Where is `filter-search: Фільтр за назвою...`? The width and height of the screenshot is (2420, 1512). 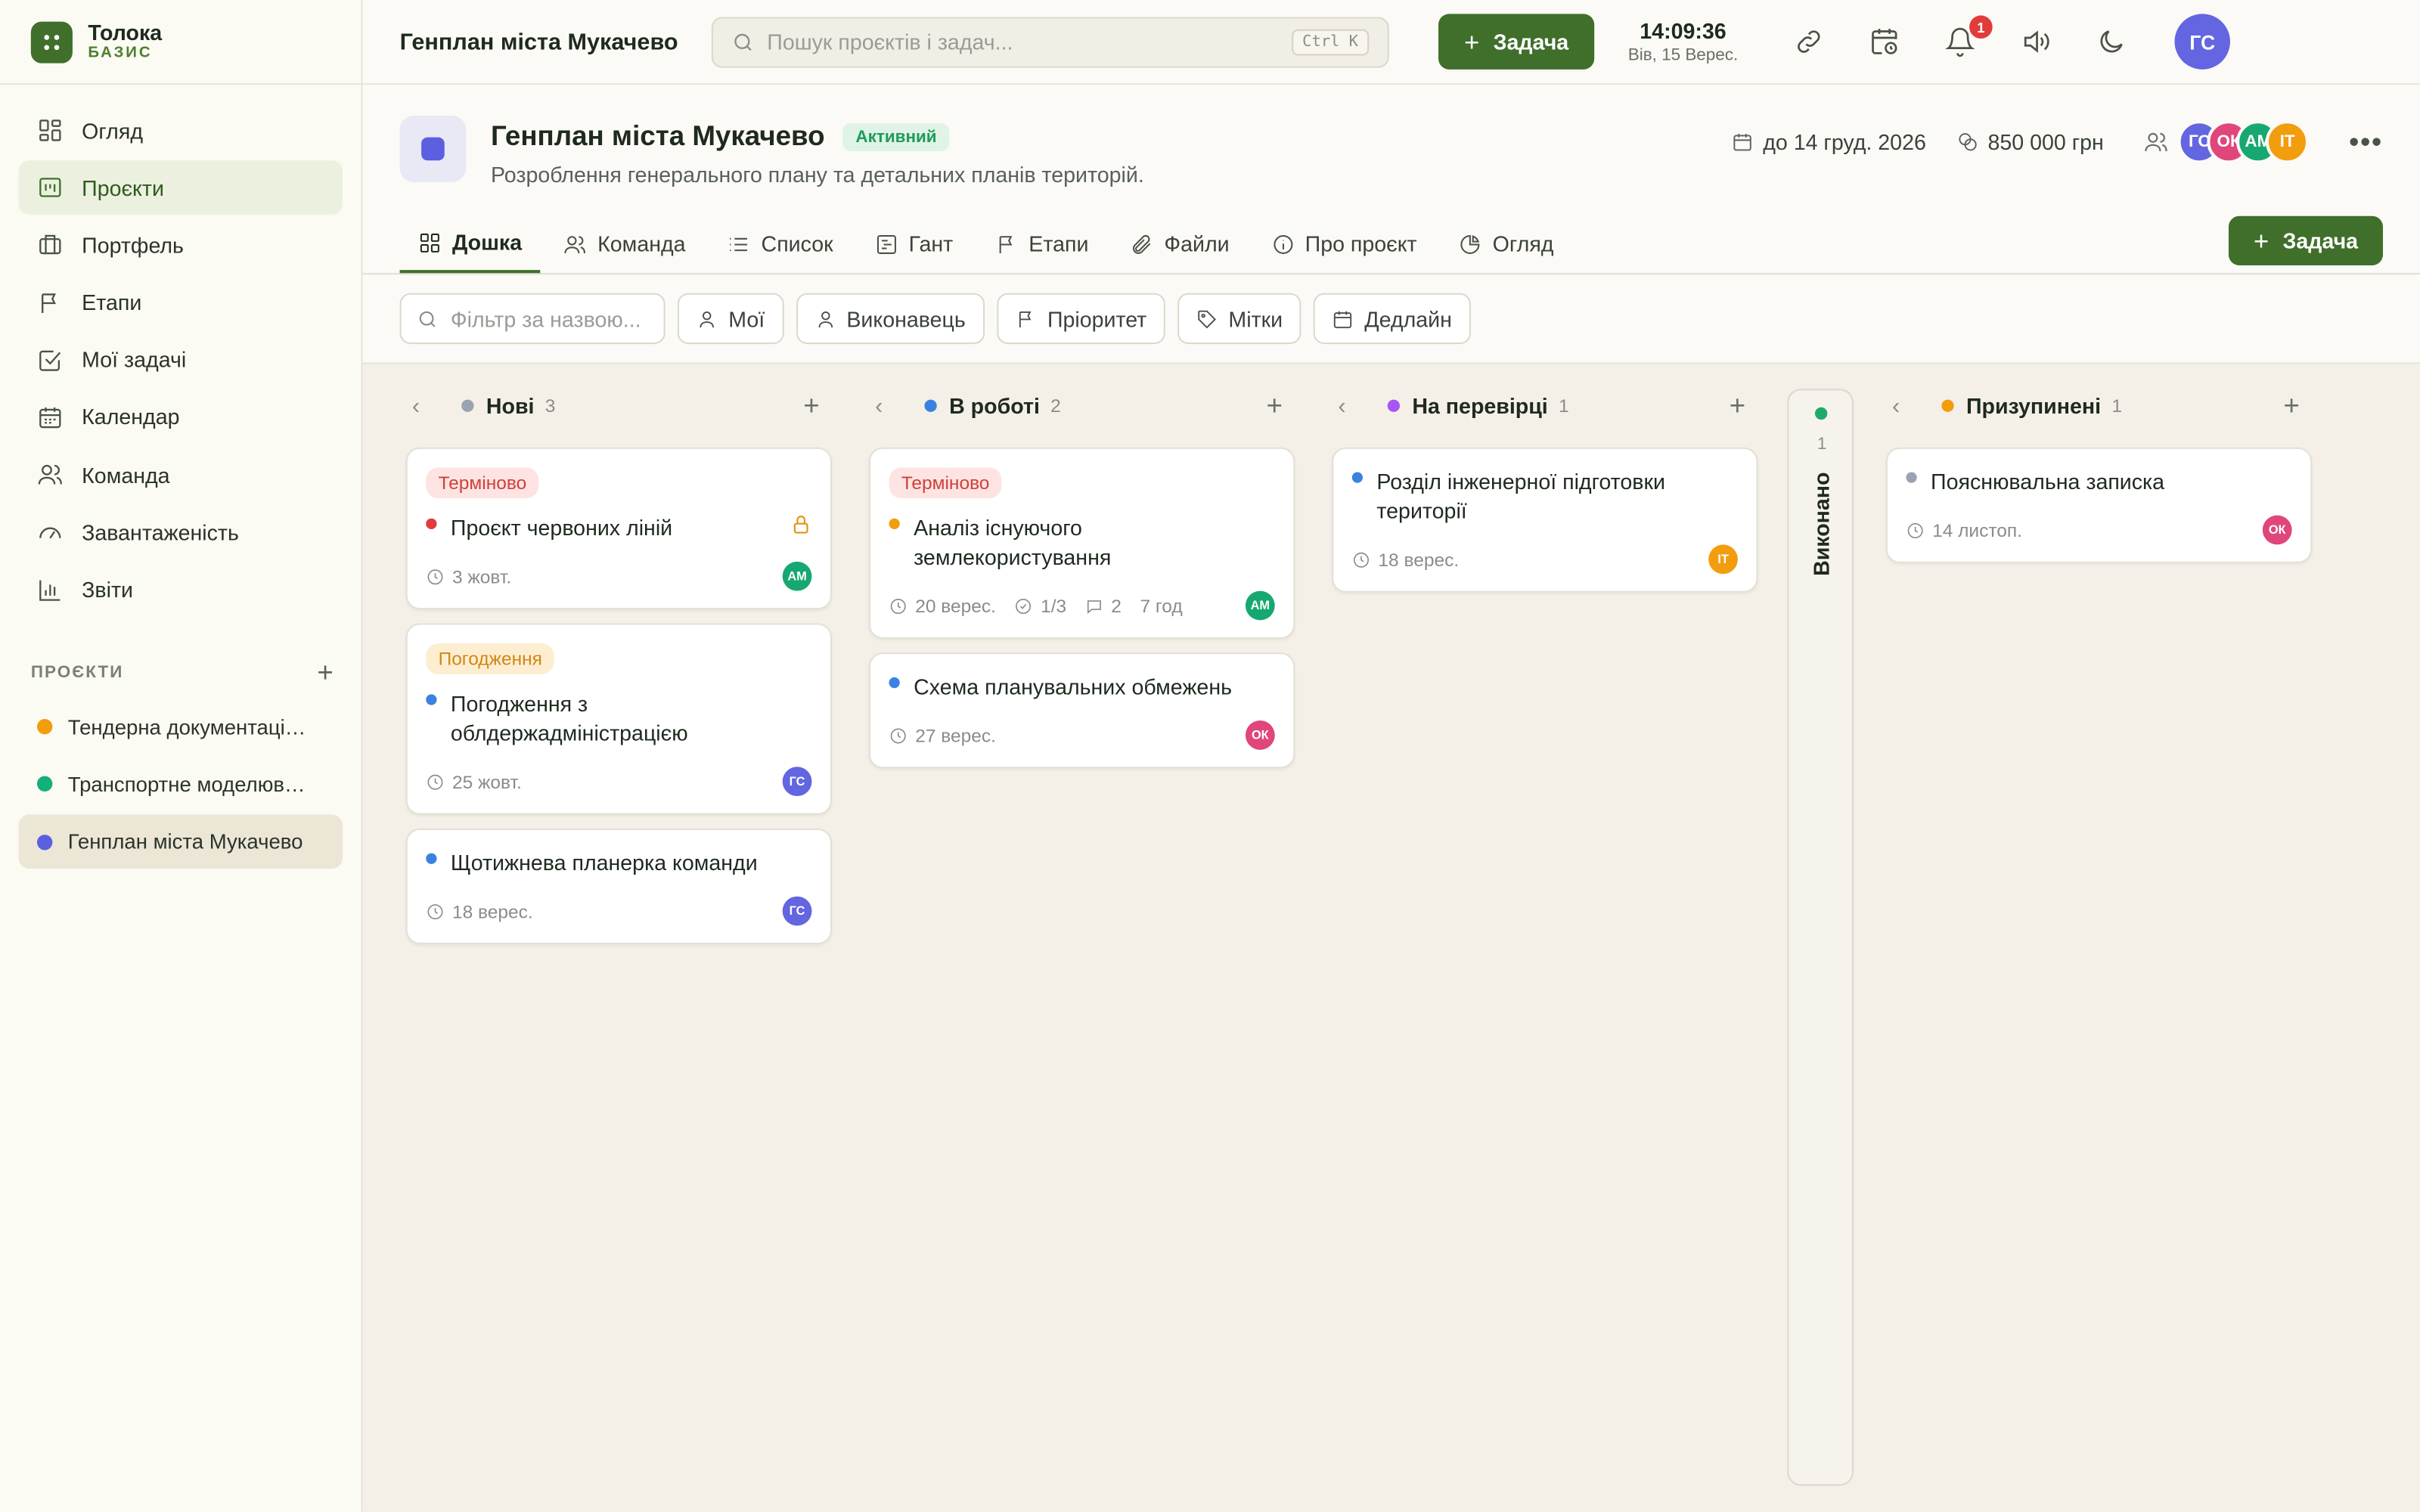
filter-search: Фільтр за назвою... is located at coordinates (532, 319).